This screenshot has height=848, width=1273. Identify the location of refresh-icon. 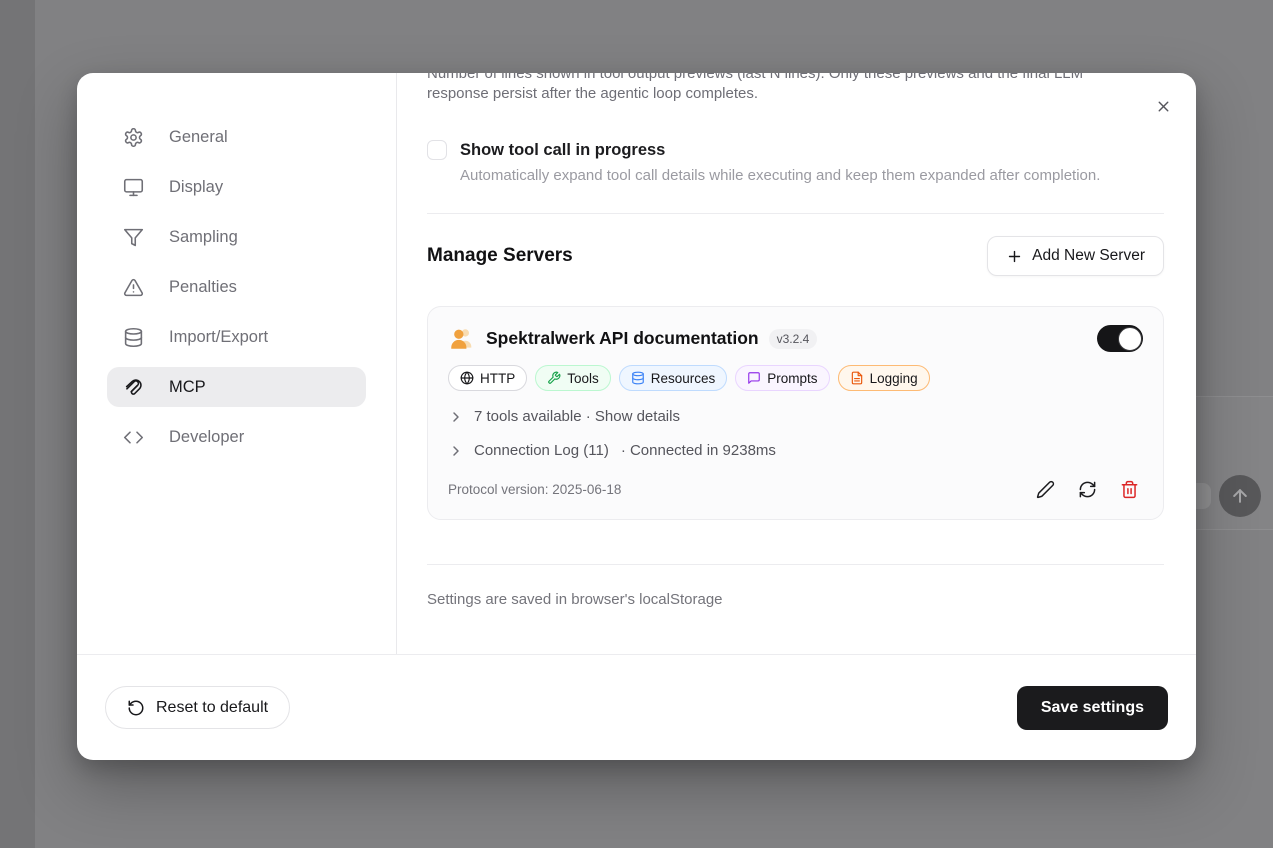
(1087, 489).